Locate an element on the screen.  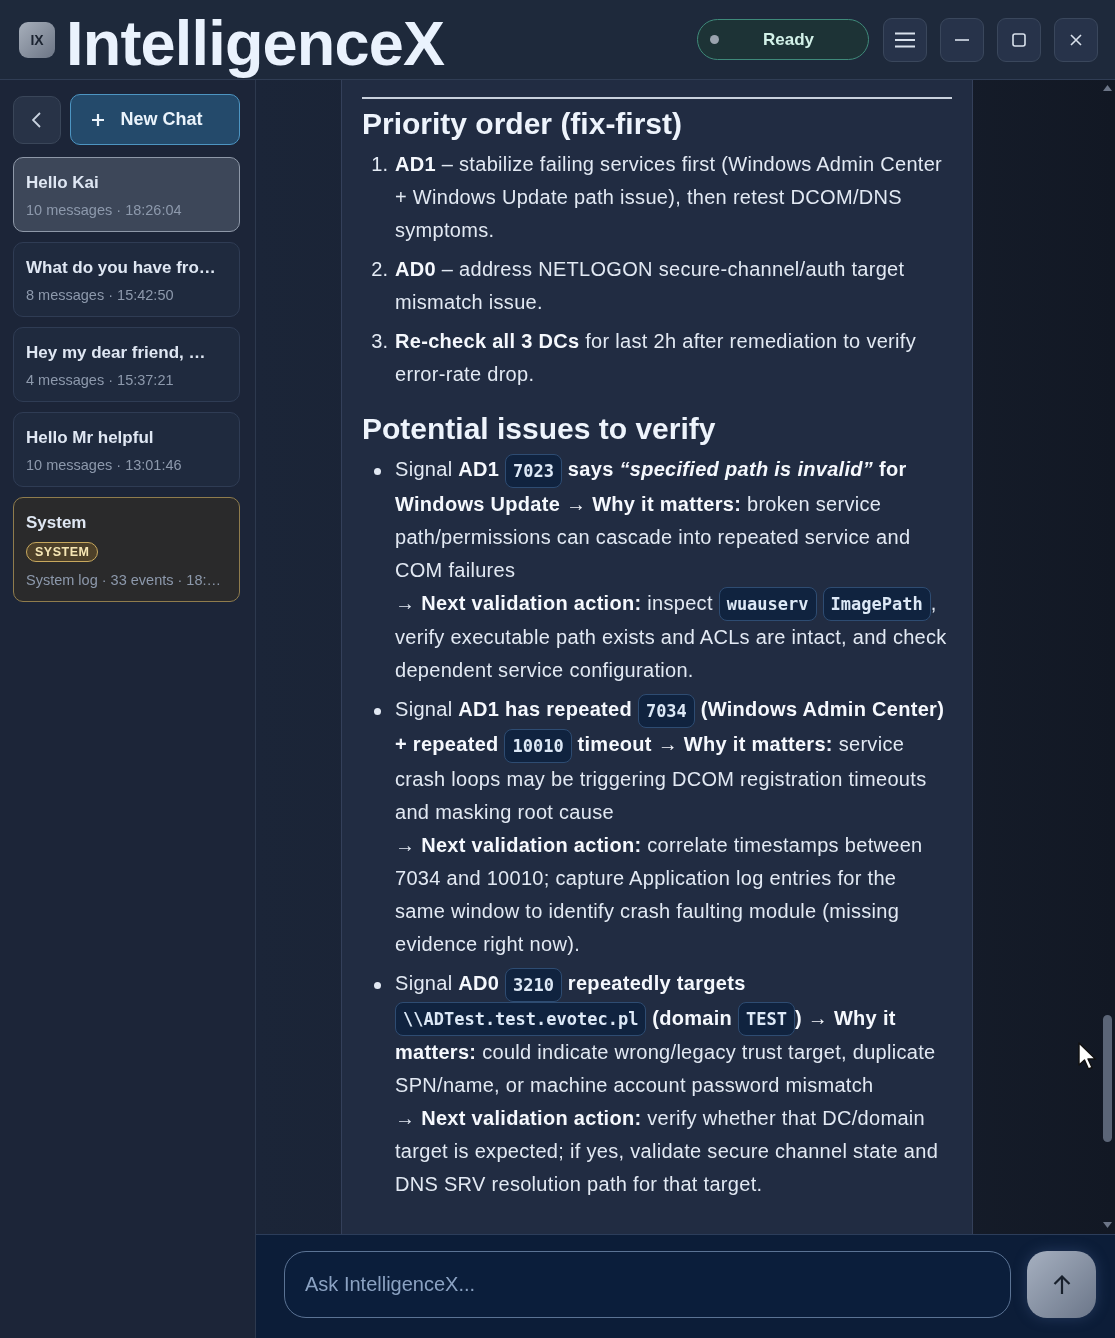
conversation-meta: 8 messages · 15:42:50 is located at coordinates (100, 295).